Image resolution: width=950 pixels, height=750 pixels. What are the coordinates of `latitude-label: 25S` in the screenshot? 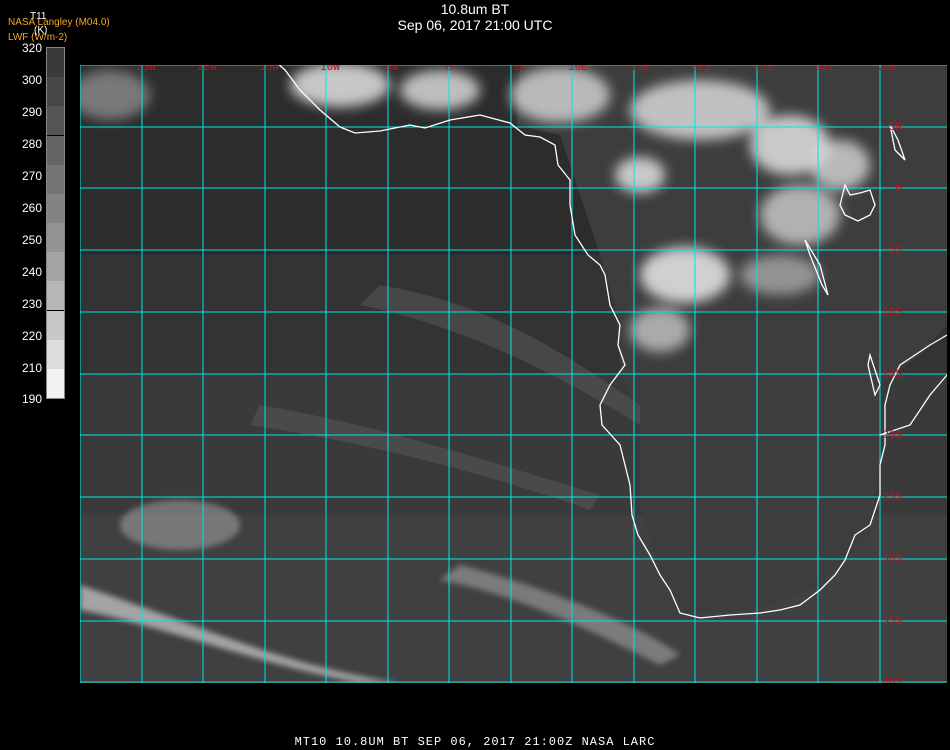 It's located at (892, 498).